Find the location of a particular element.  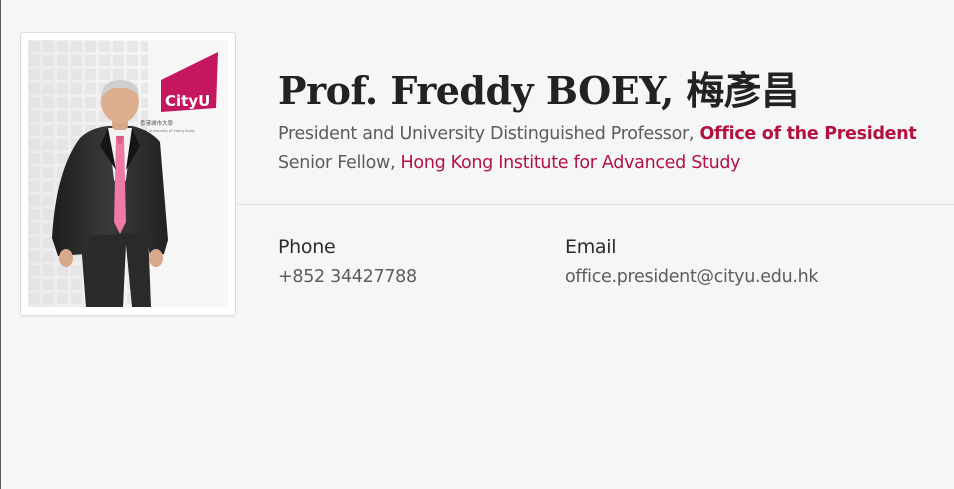

phone-value: +852 34427788 is located at coordinates (347, 277).